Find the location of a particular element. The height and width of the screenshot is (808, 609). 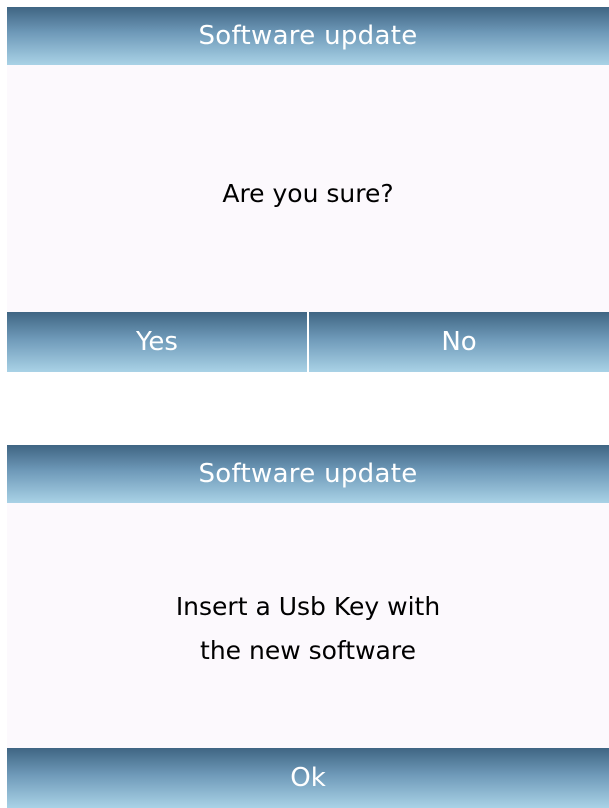

insert-message: Insert a Usb Key with the new software is located at coordinates (308, 629).